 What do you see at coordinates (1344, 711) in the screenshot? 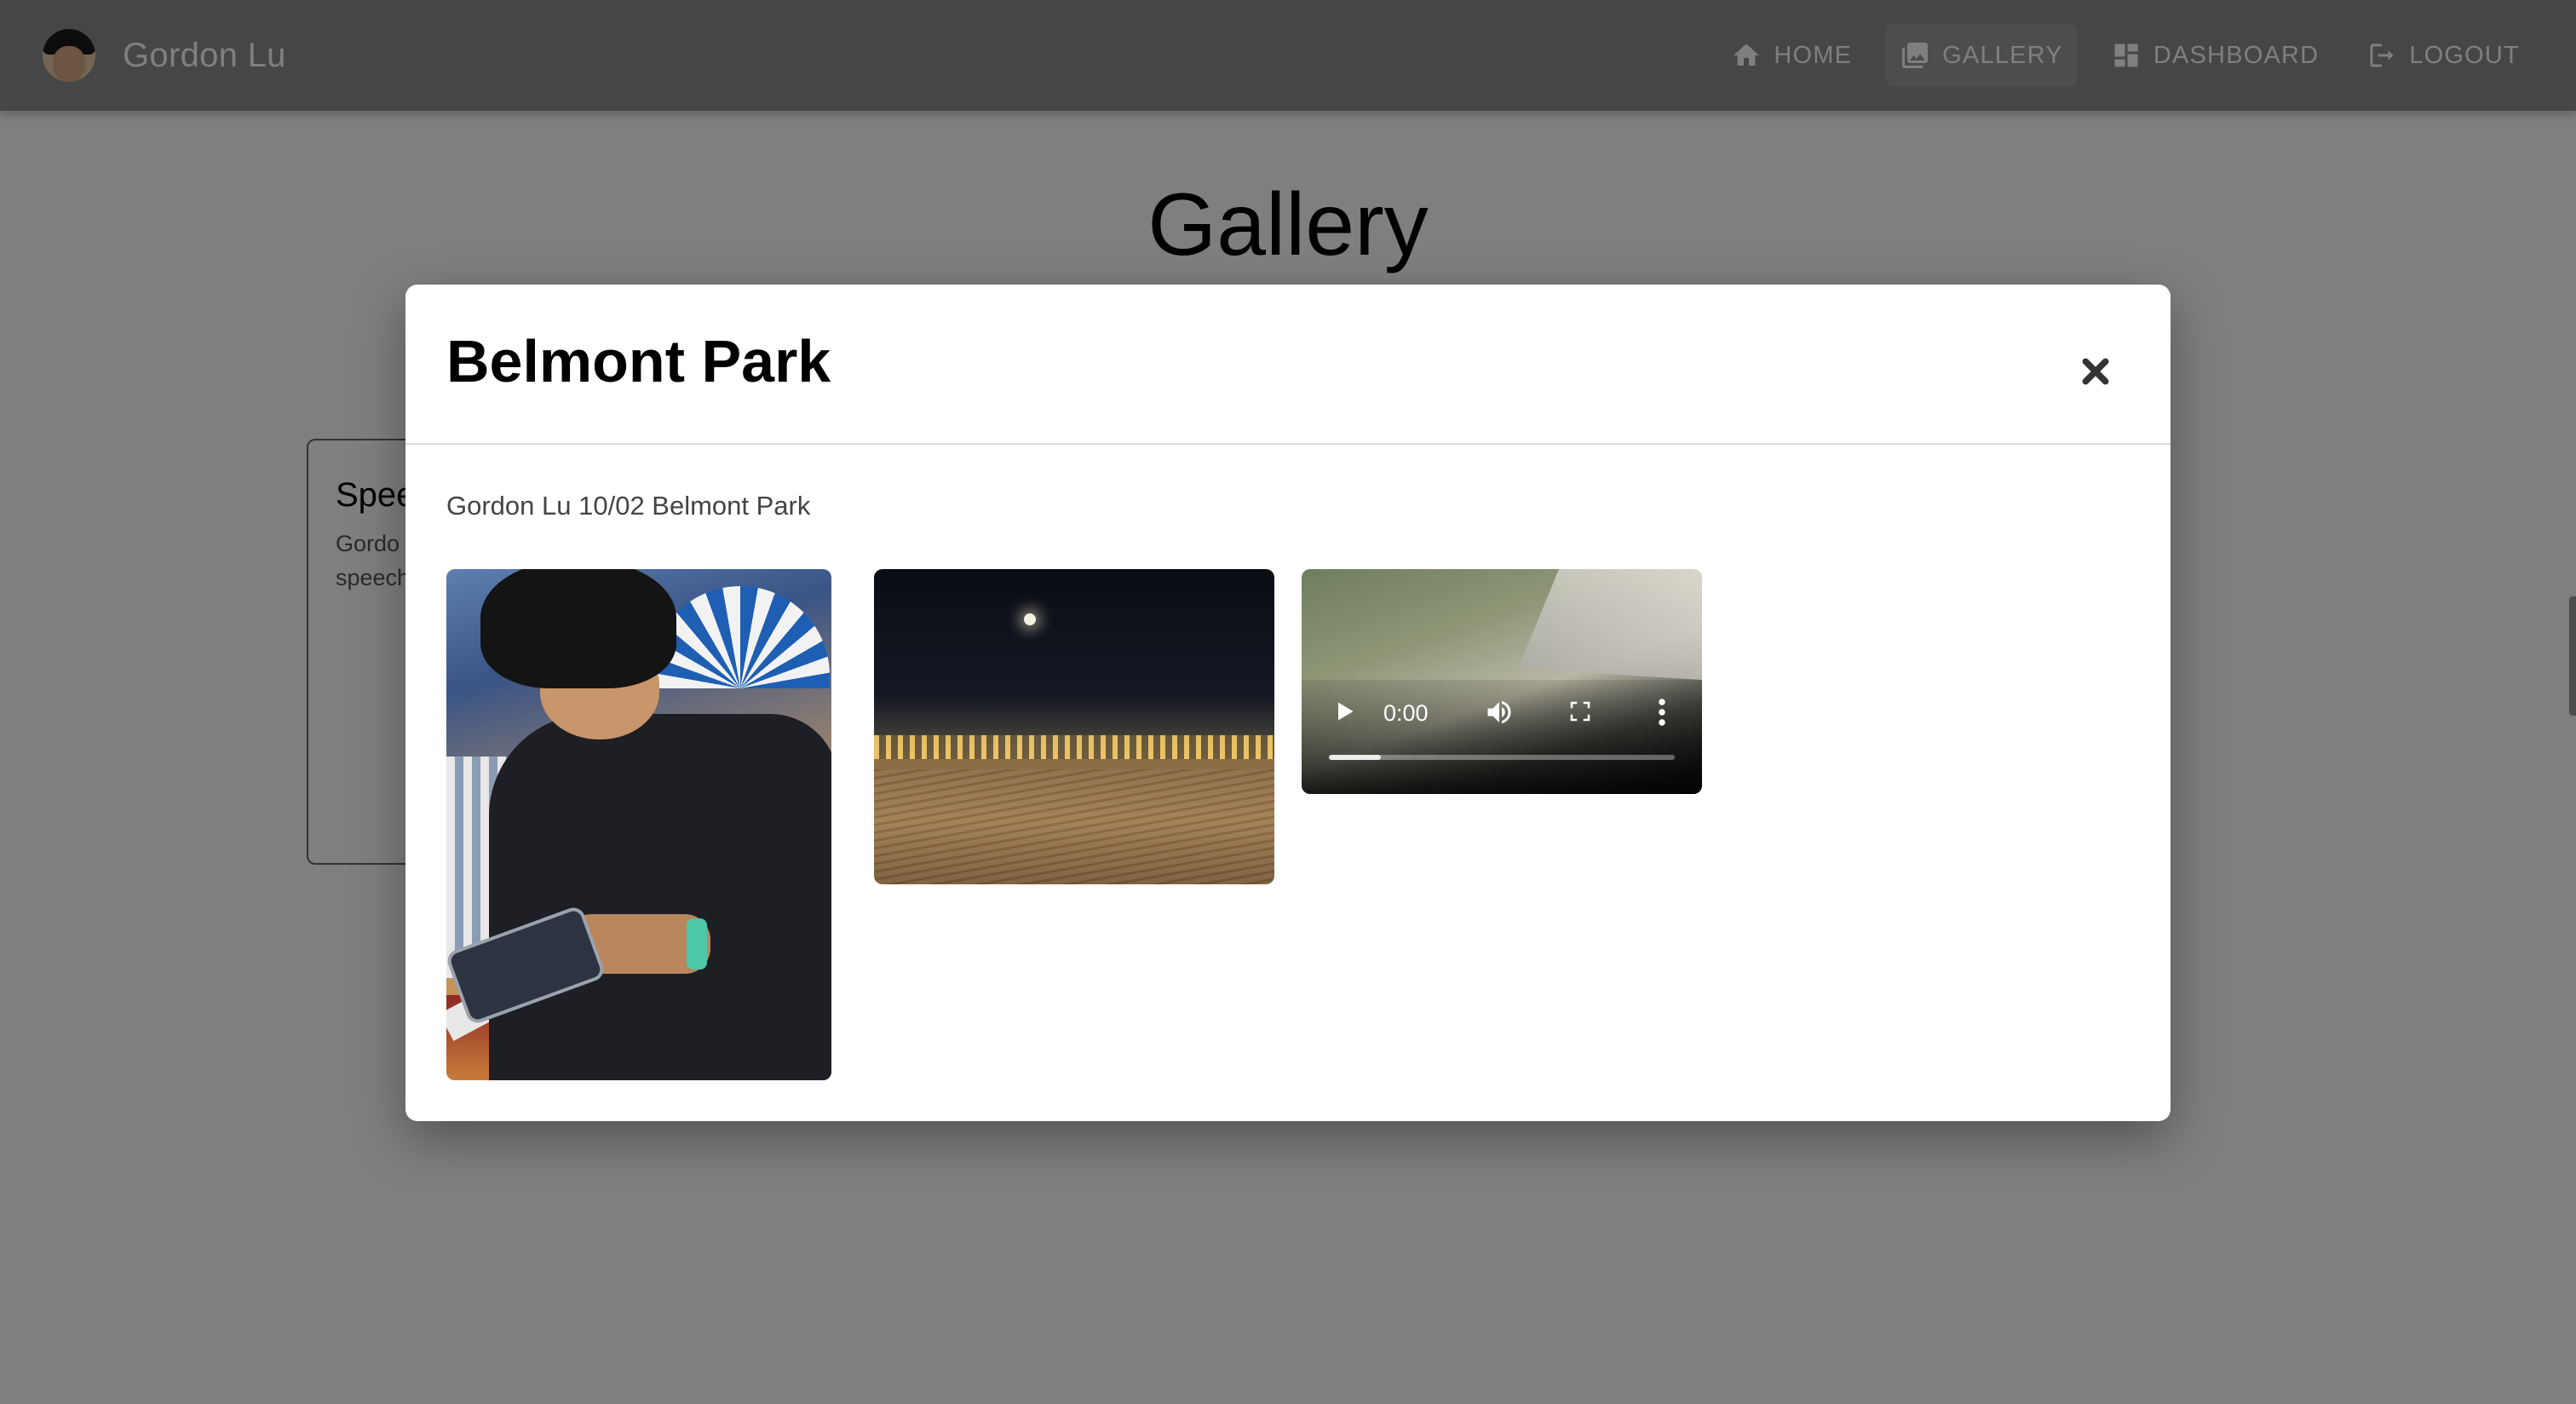
I see `play-icon` at bounding box center [1344, 711].